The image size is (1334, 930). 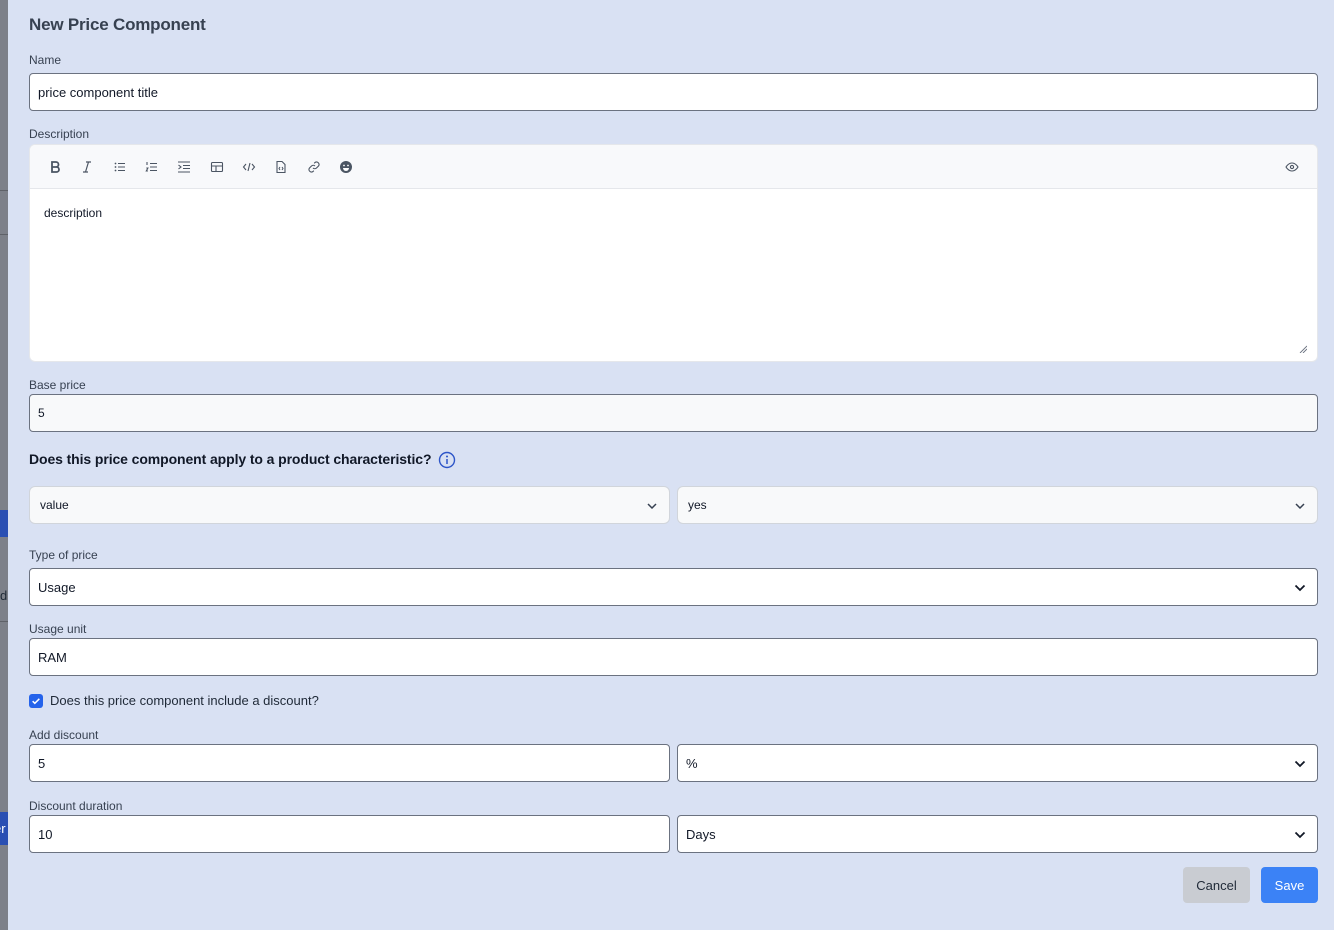 I want to click on link-icon, so click(x=314, y=167).